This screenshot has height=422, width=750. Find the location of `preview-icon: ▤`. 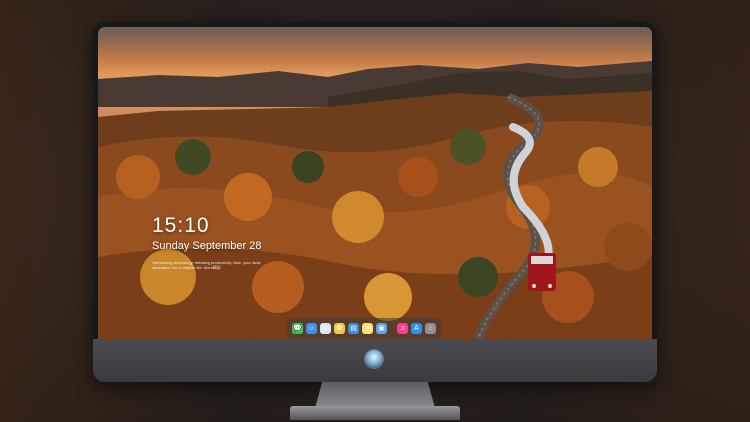

preview-icon: ▤ is located at coordinates (353, 328).